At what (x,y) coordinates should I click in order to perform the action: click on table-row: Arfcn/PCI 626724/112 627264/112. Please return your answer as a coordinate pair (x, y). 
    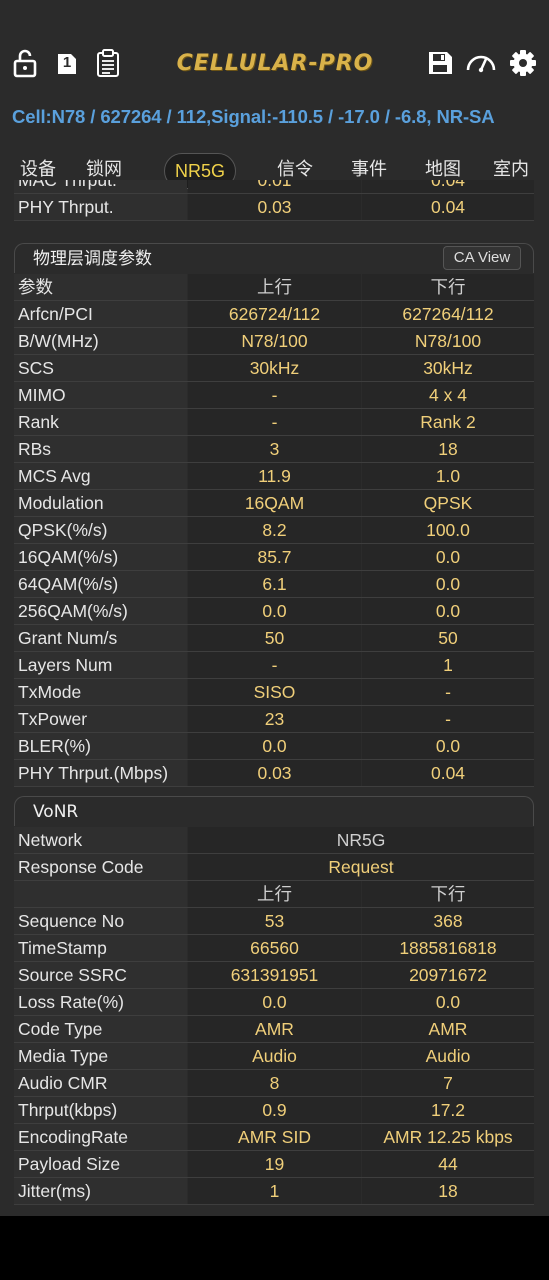
    Looking at the image, I should click on (274, 314).